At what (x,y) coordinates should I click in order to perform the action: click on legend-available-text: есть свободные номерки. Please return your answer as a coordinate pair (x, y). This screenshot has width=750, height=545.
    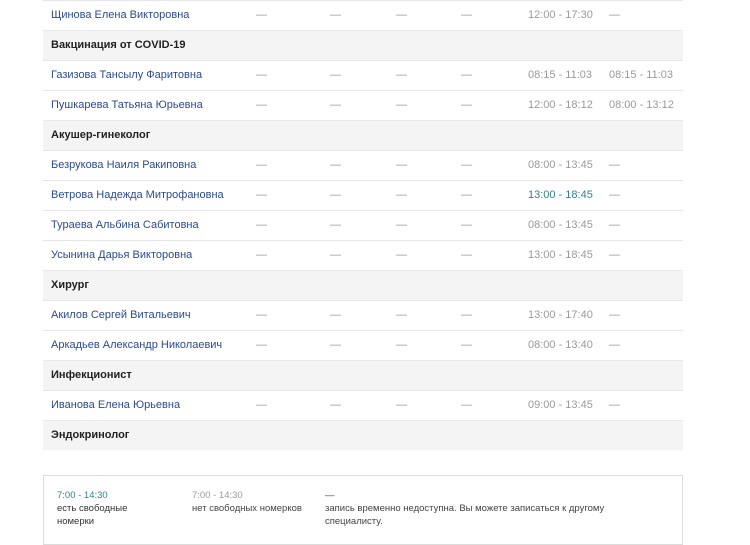
    Looking at the image, I should click on (92, 515).